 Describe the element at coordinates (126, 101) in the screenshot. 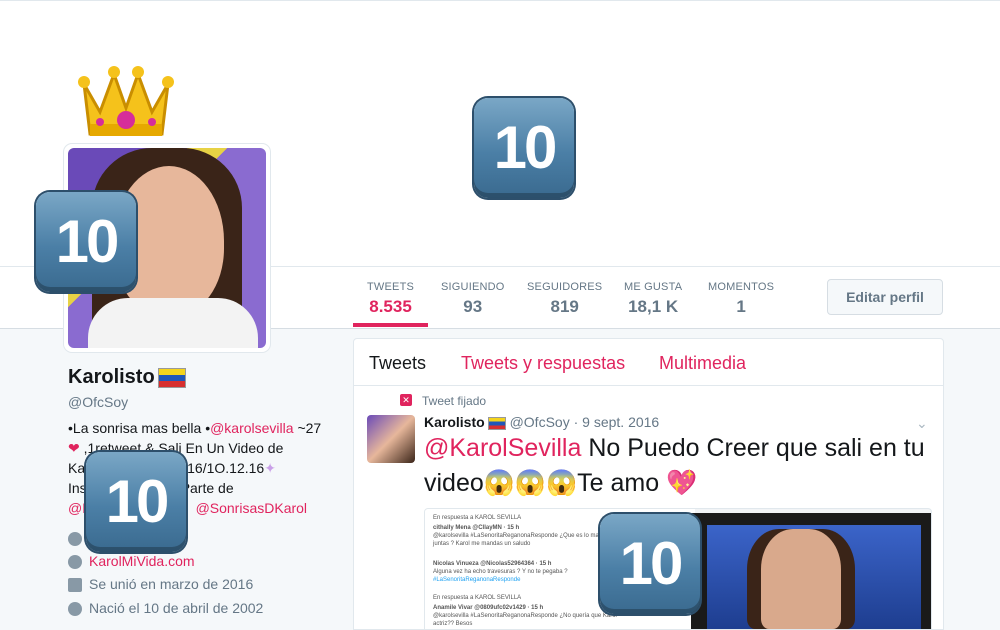

I see `crown-emoji` at that location.